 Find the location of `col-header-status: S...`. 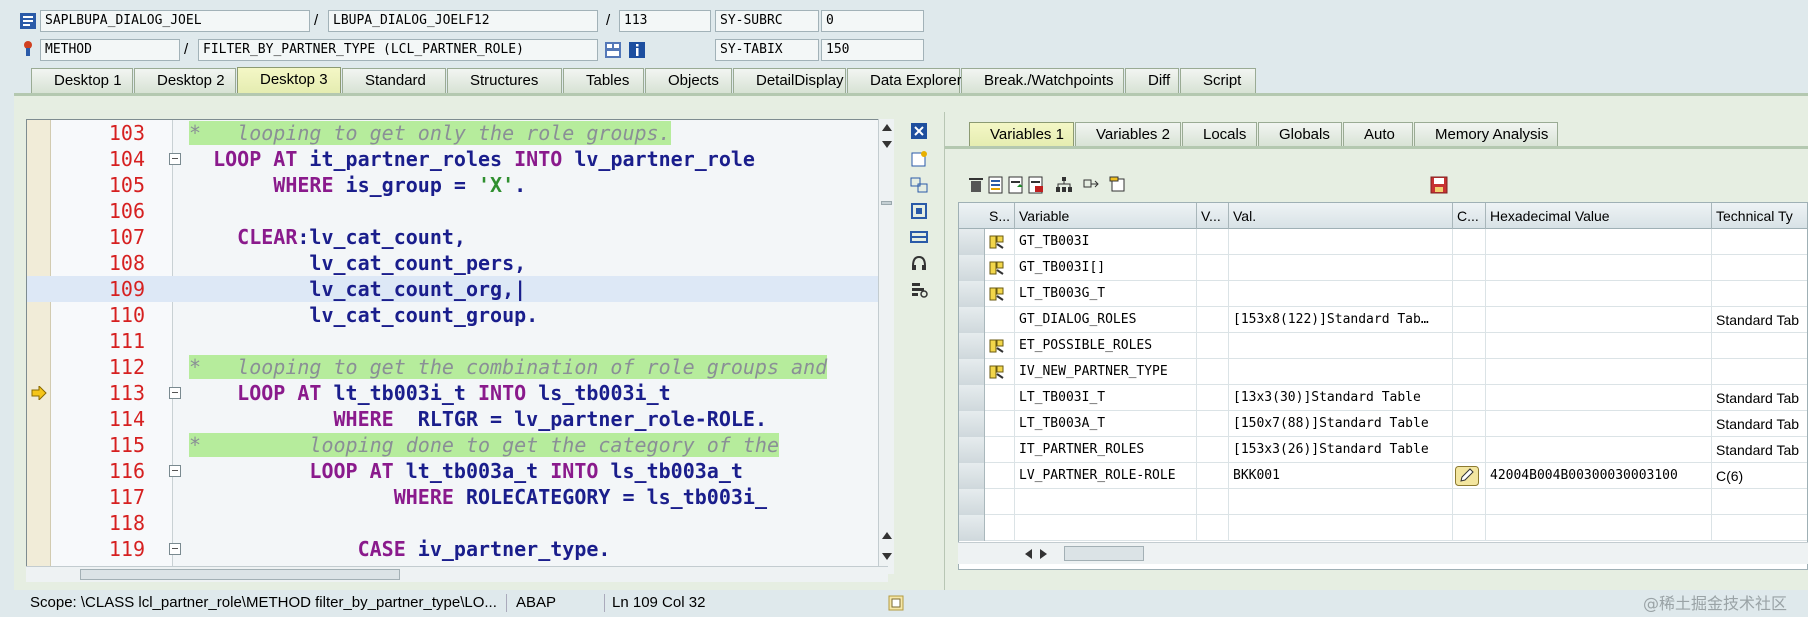

col-header-status: S... is located at coordinates (1000, 216).